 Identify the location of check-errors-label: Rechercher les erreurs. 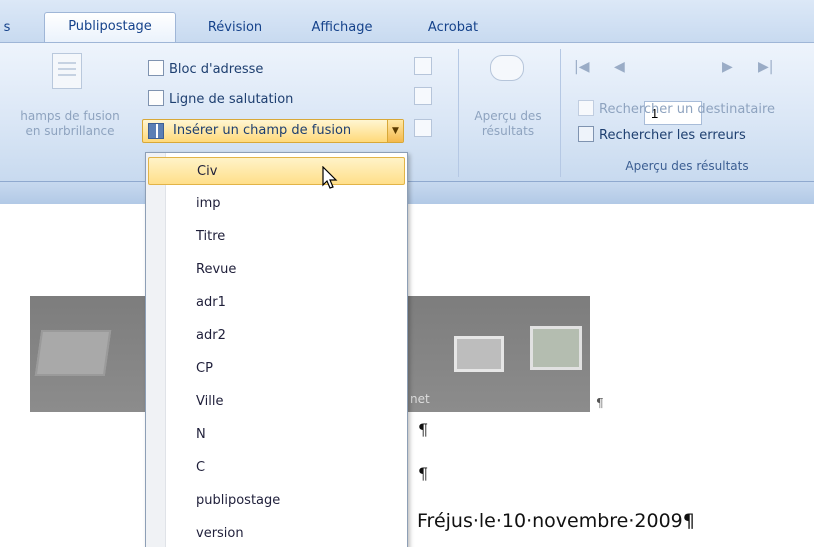
(672, 135).